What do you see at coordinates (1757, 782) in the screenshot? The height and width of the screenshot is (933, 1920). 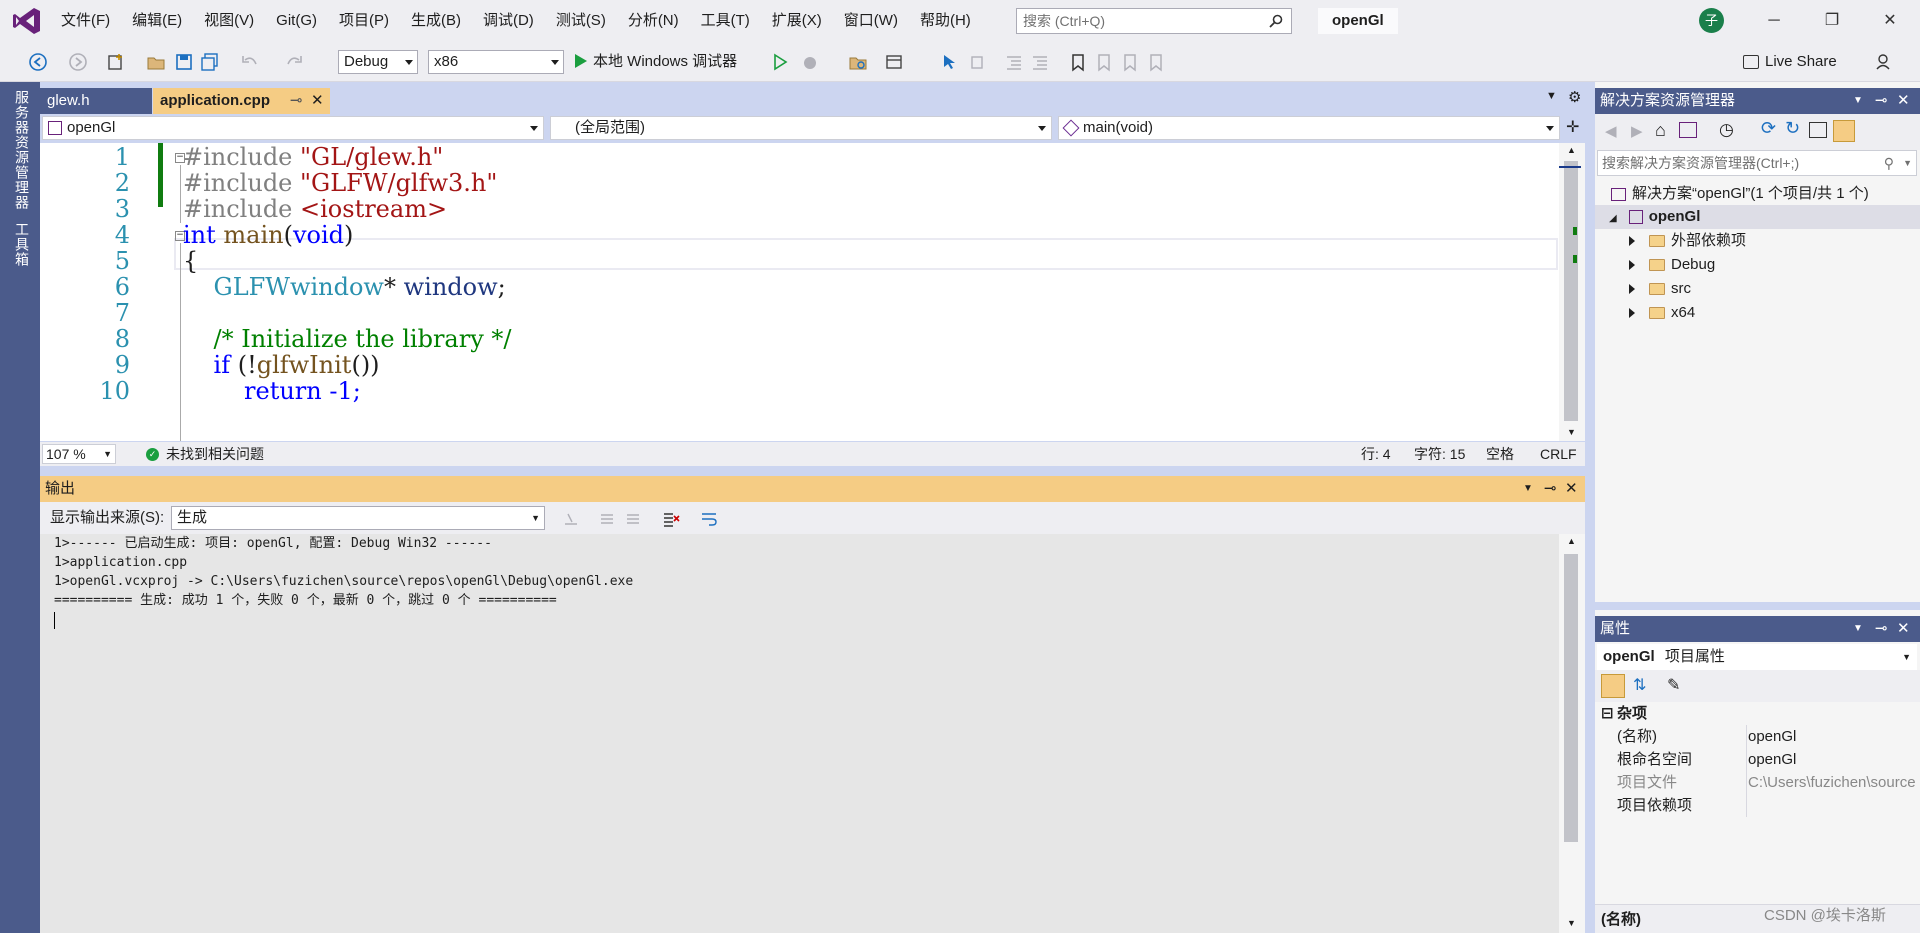 I see `property-row: 项目文件 C:\Users\fuzichen\source` at bounding box center [1757, 782].